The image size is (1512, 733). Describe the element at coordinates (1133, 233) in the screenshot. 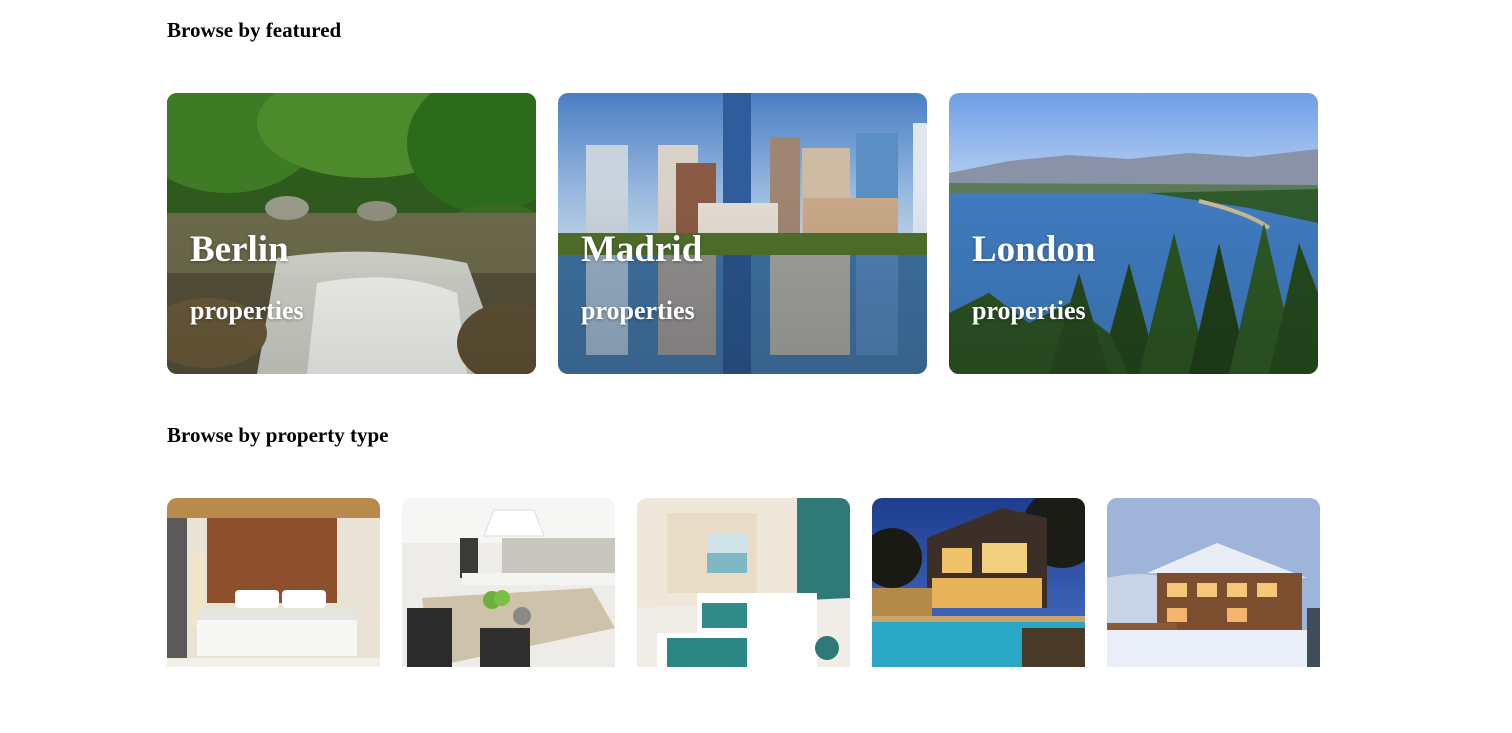

I see `featured-card-london: London properties` at that location.